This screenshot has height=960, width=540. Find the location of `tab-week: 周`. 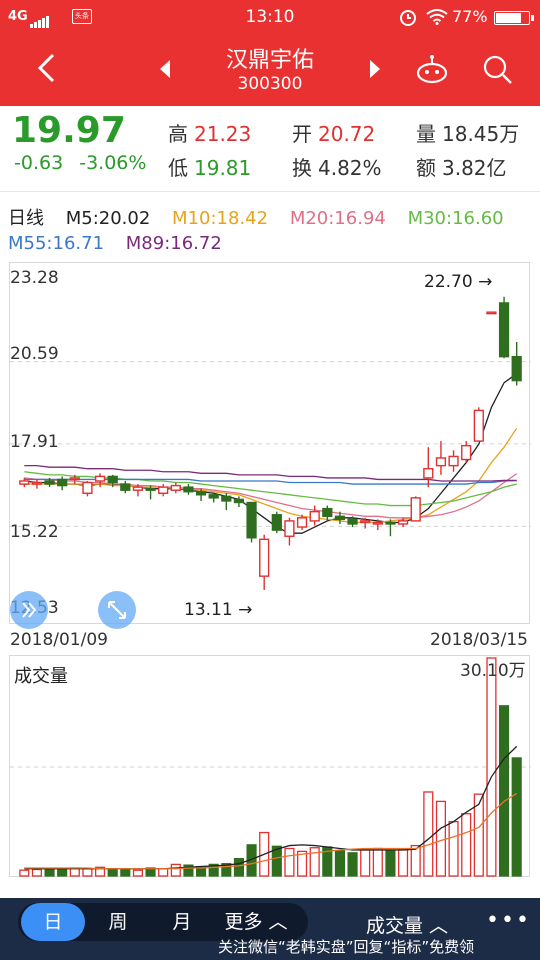

tab-week: 周 is located at coordinates (118, 922).